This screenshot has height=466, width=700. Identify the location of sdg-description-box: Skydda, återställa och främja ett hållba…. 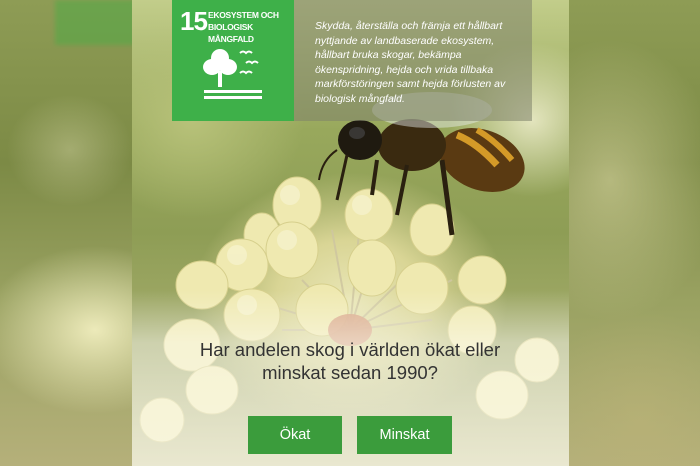
(413, 60).